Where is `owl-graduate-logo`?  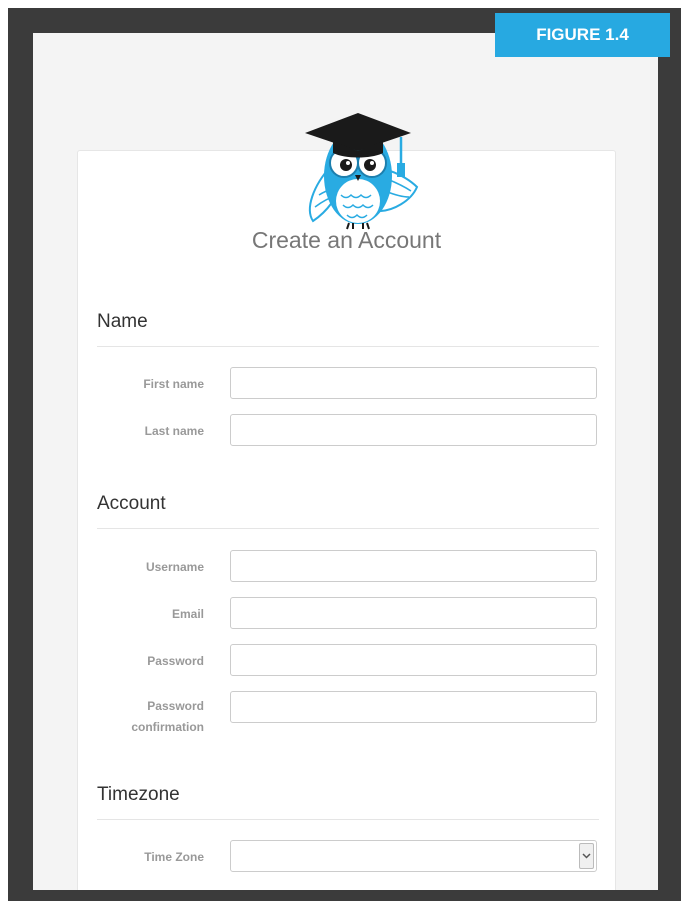 owl-graduate-logo is located at coordinates (358, 161).